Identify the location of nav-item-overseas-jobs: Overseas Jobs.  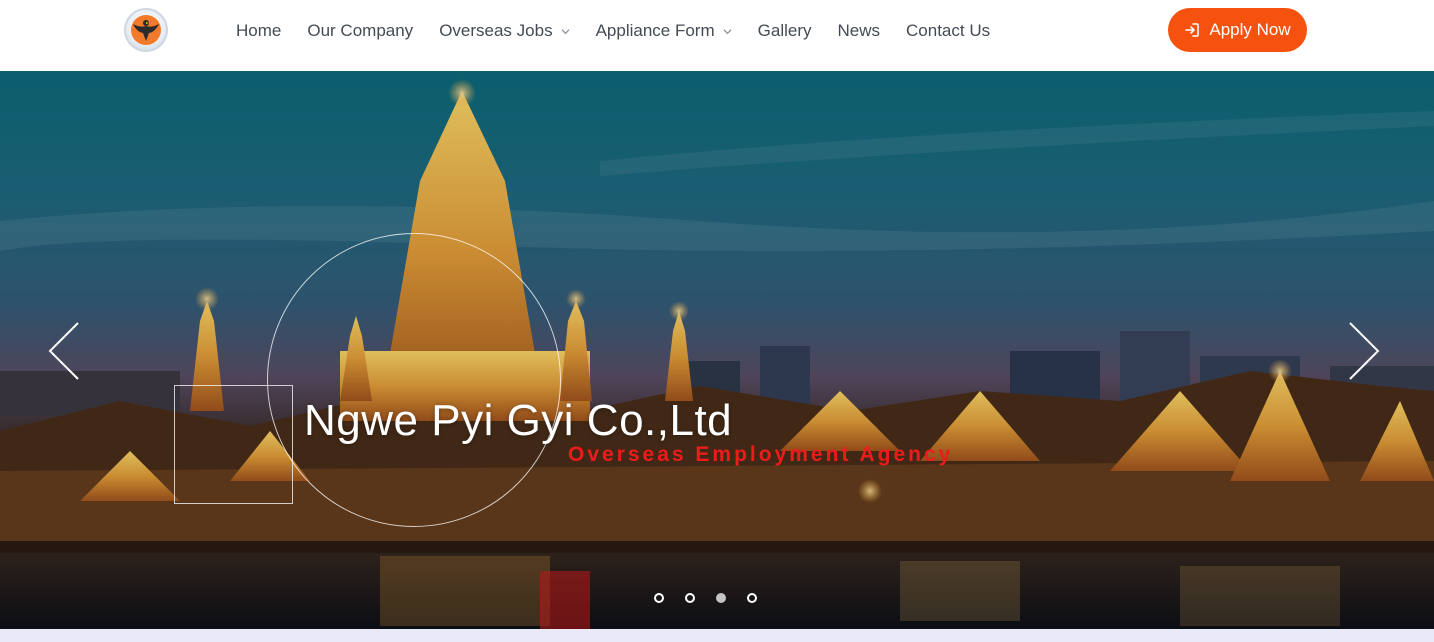
(504, 31).